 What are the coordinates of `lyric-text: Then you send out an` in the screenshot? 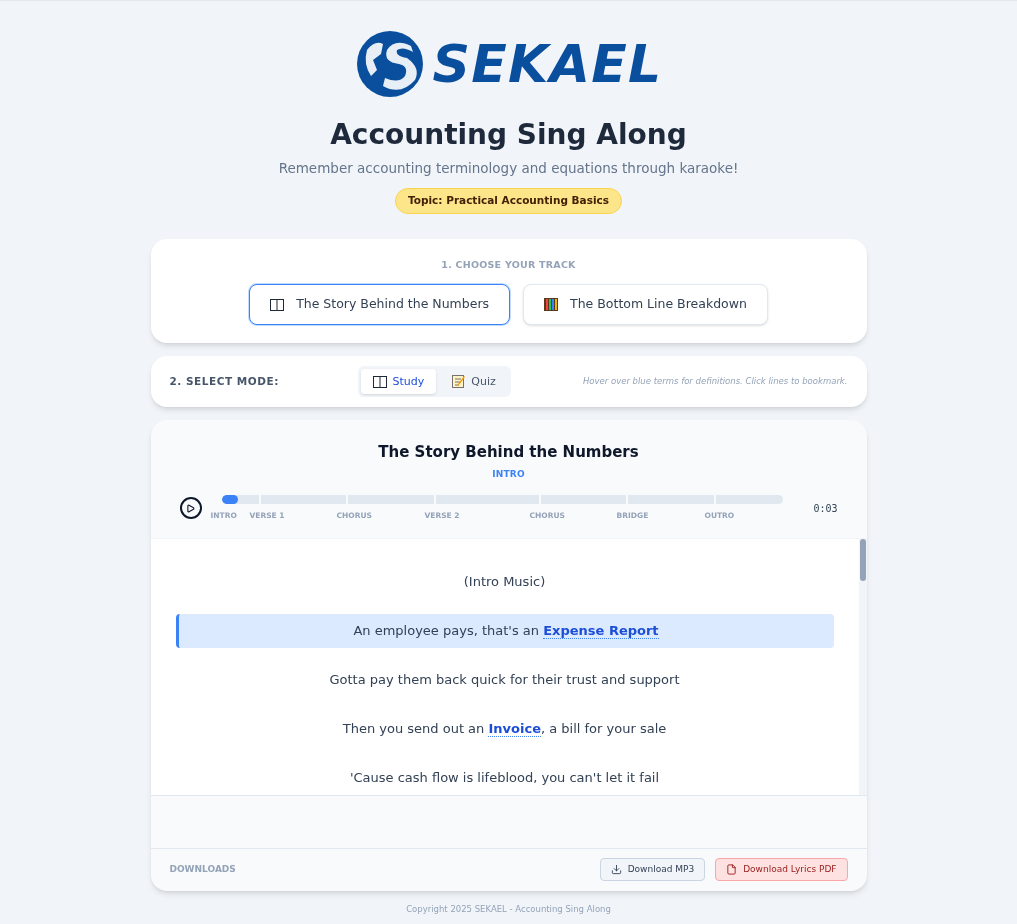 It's located at (414, 728).